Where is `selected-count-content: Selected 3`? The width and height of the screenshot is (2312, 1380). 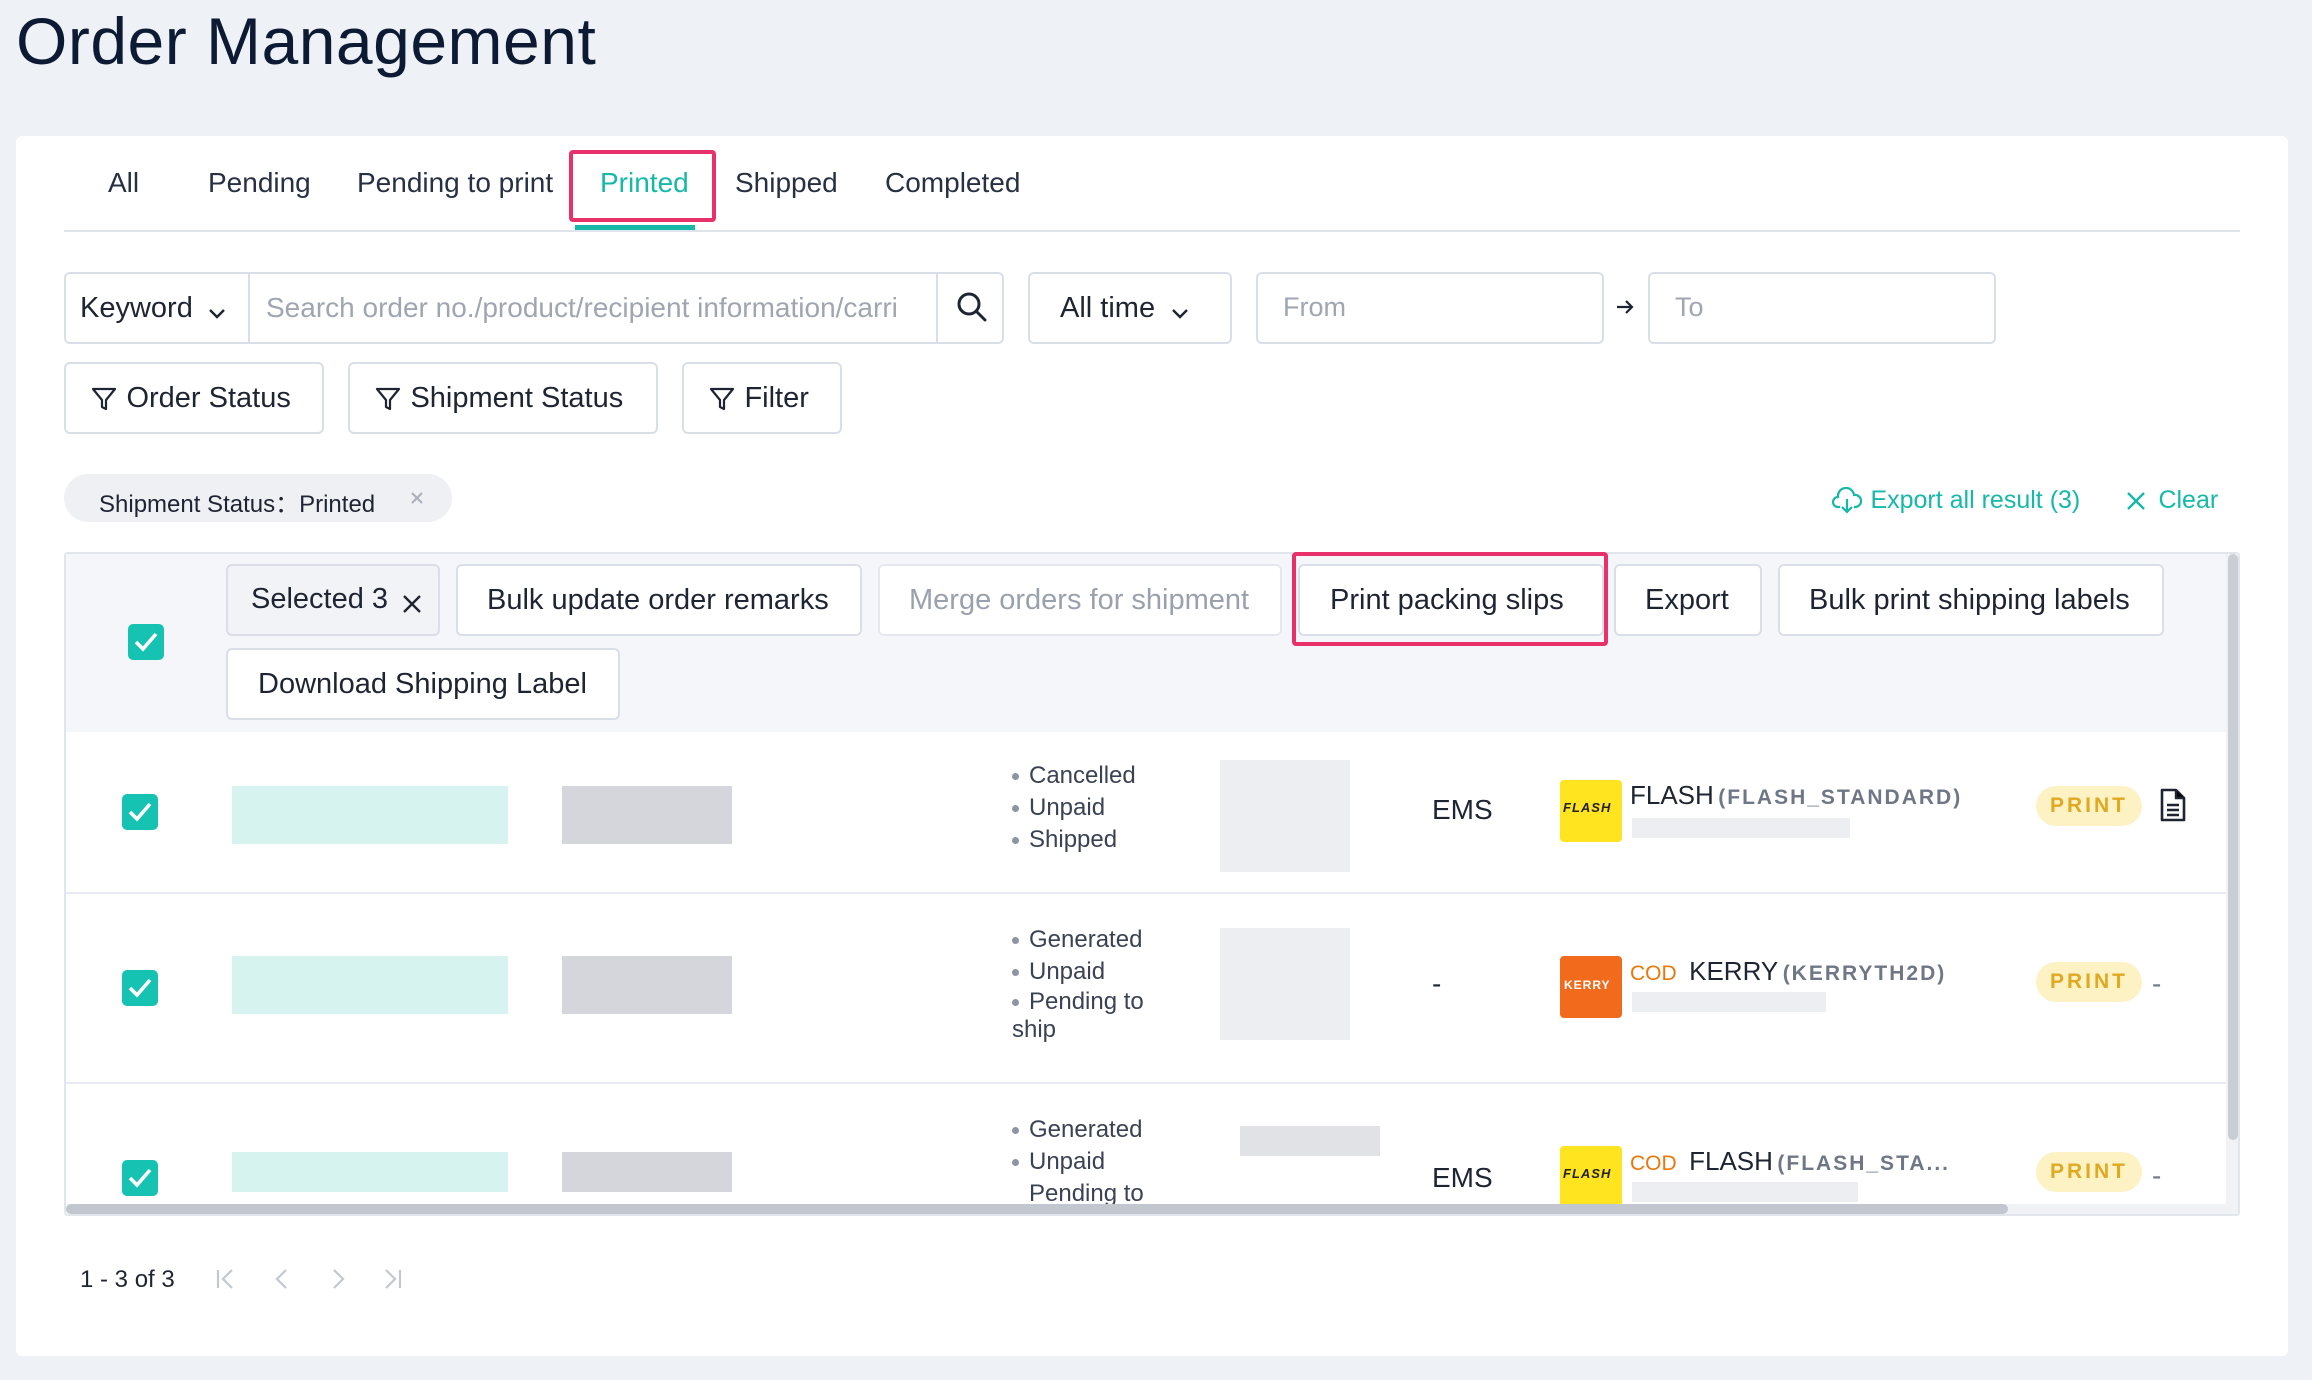 selected-count-content: Selected 3 is located at coordinates (337, 599).